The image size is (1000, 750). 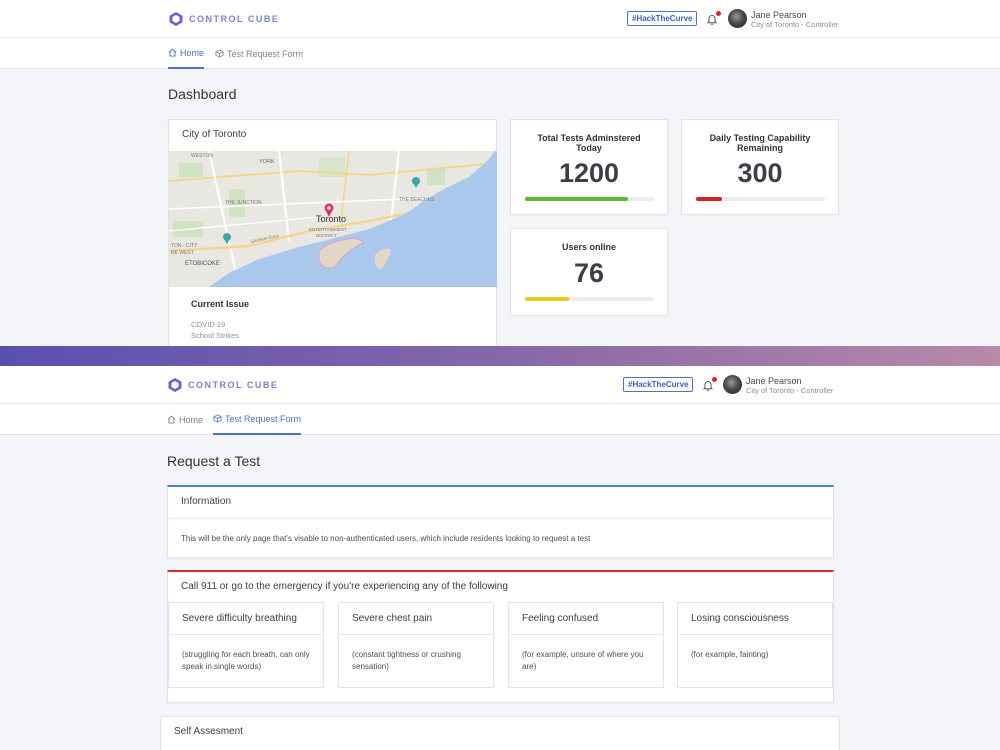 I want to click on stat-card-users-online: Users online 76, so click(x=589, y=272).